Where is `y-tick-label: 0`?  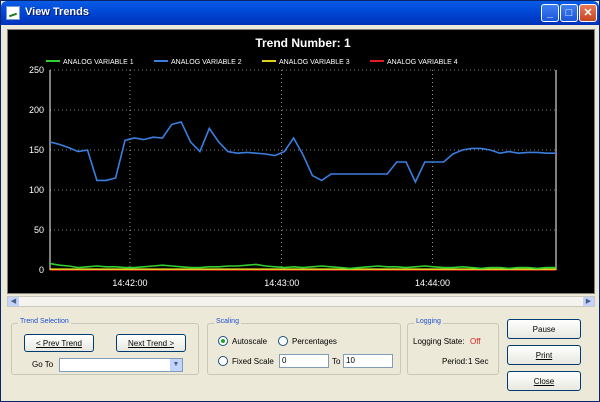 y-tick-label: 0 is located at coordinates (41, 270).